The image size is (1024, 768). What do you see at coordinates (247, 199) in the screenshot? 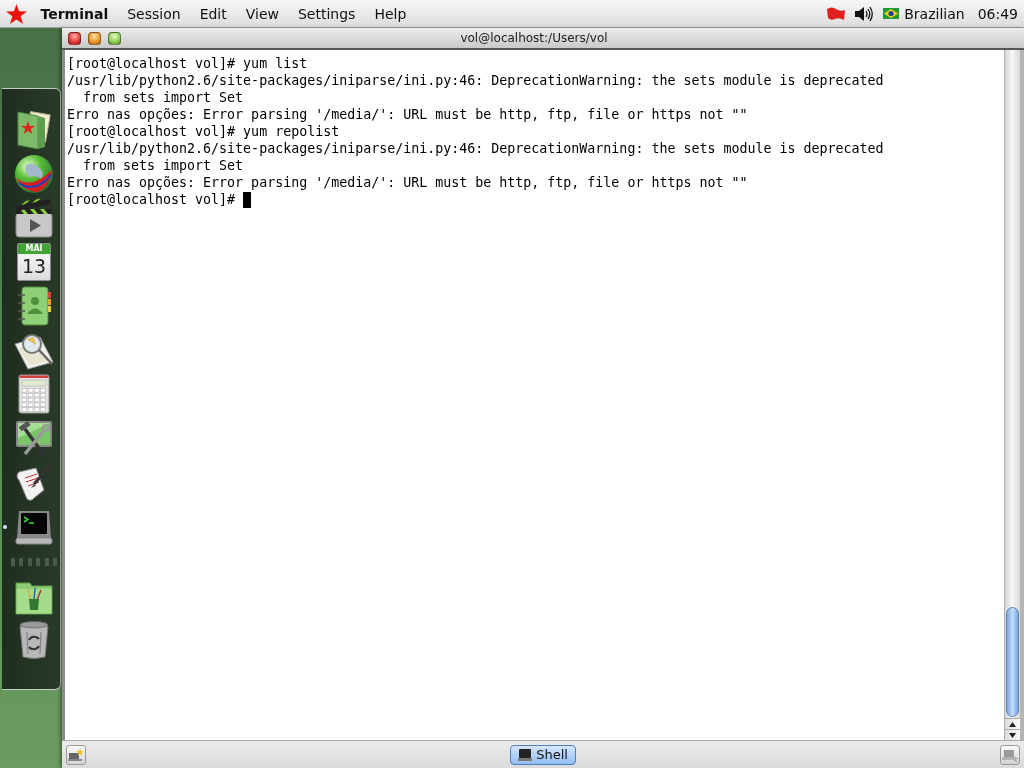
I see `text-cursor` at bounding box center [247, 199].